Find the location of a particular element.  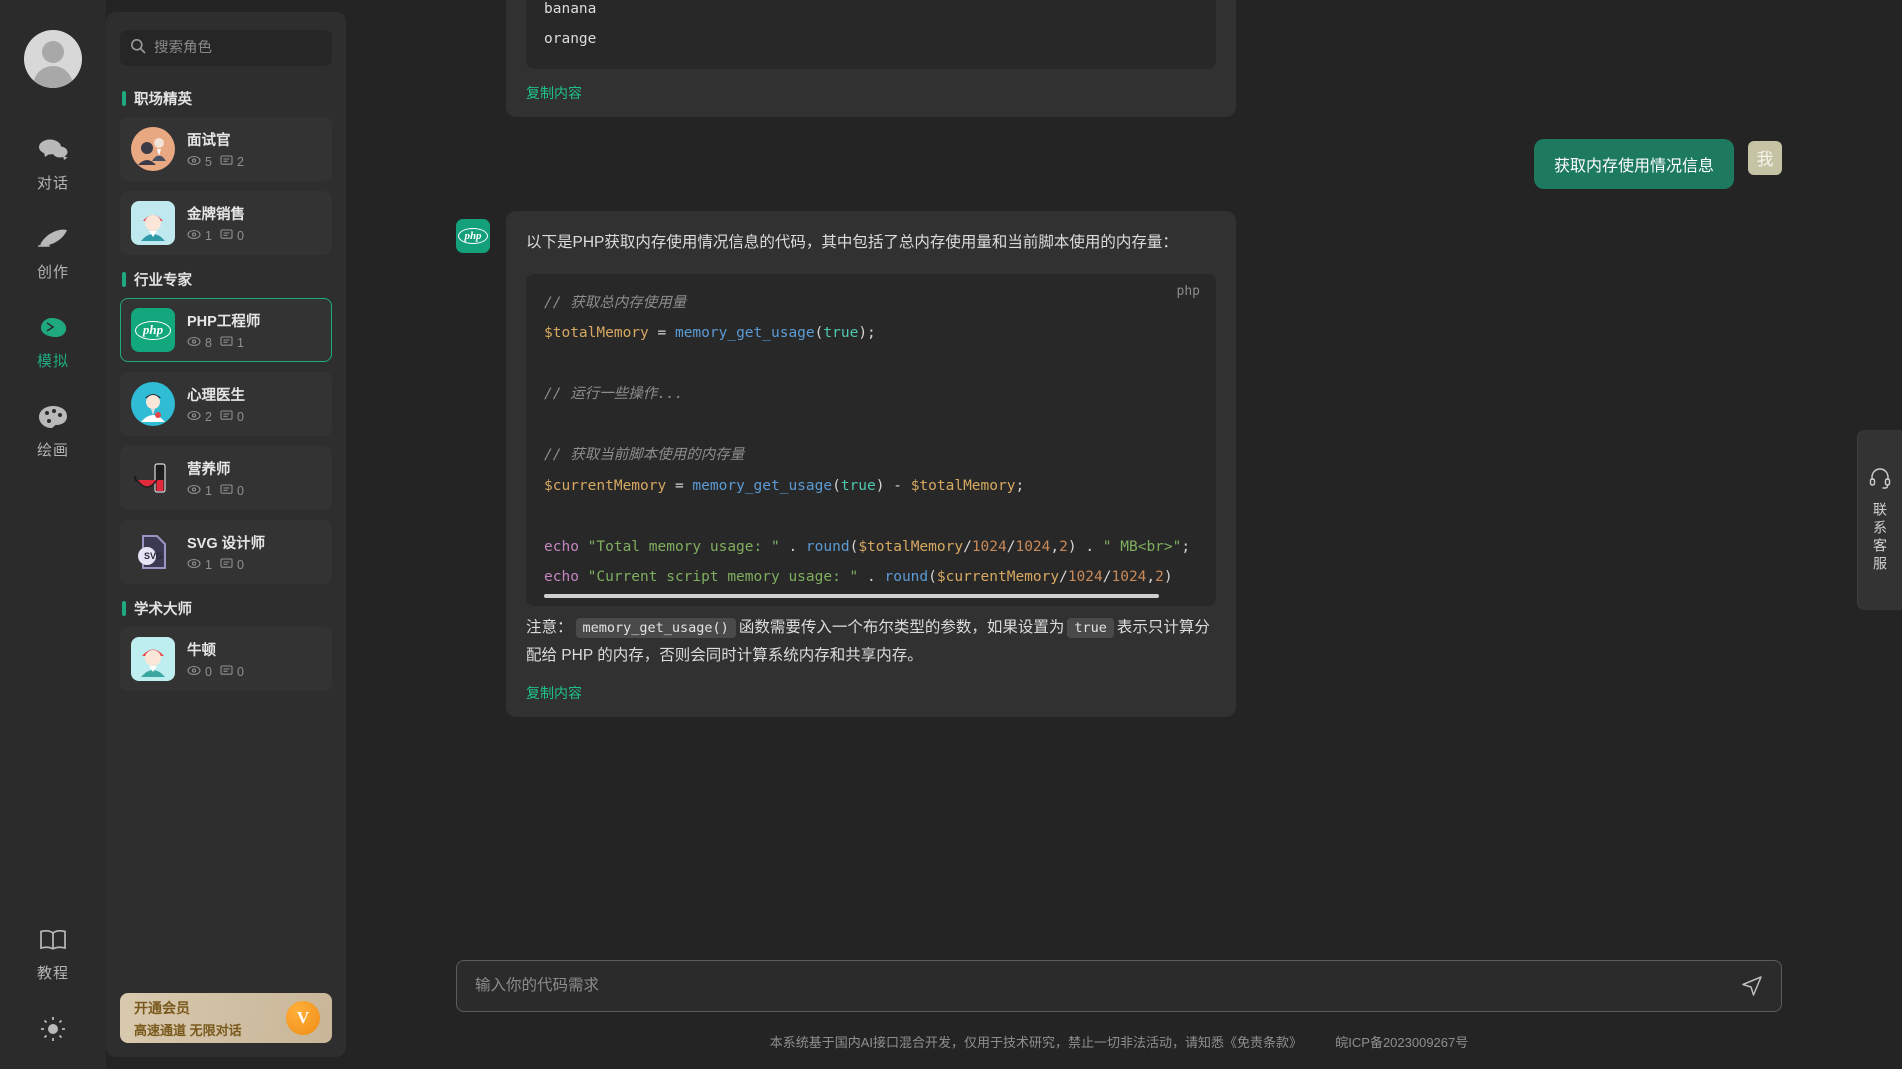

user-avatar: 我 is located at coordinates (1765, 157).